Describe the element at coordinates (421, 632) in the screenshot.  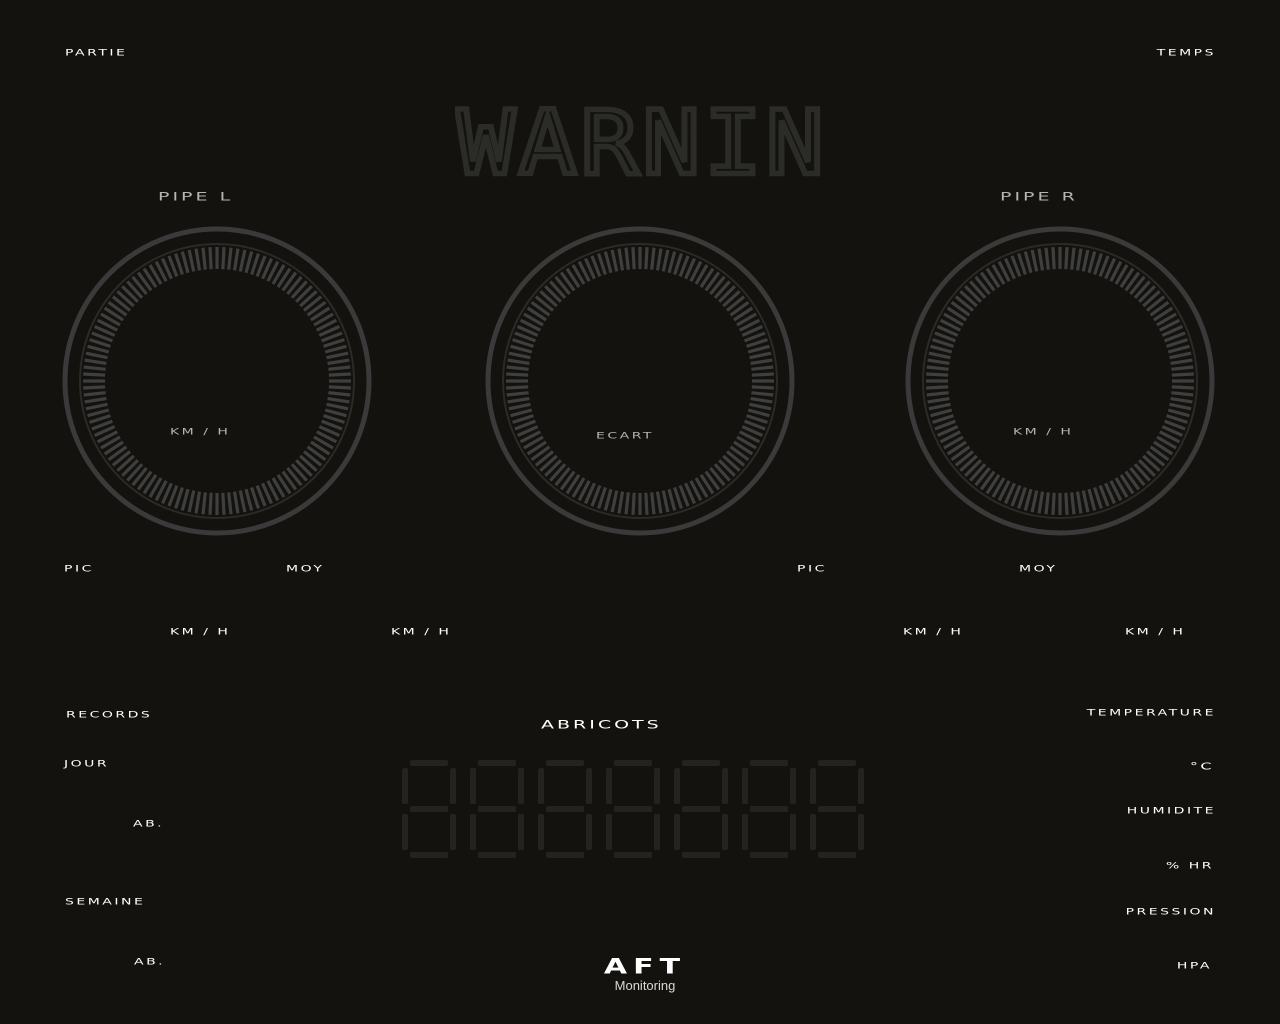
I see `moy-left-unit: KM / H` at that location.